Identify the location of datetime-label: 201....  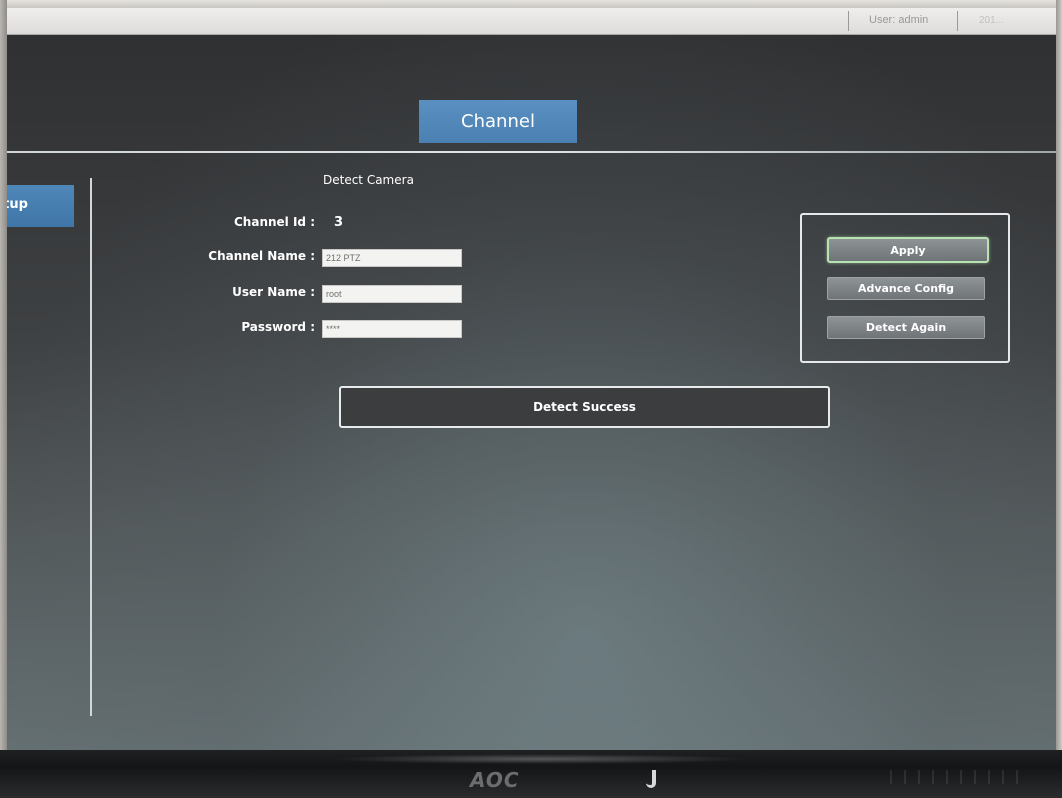
(992, 20).